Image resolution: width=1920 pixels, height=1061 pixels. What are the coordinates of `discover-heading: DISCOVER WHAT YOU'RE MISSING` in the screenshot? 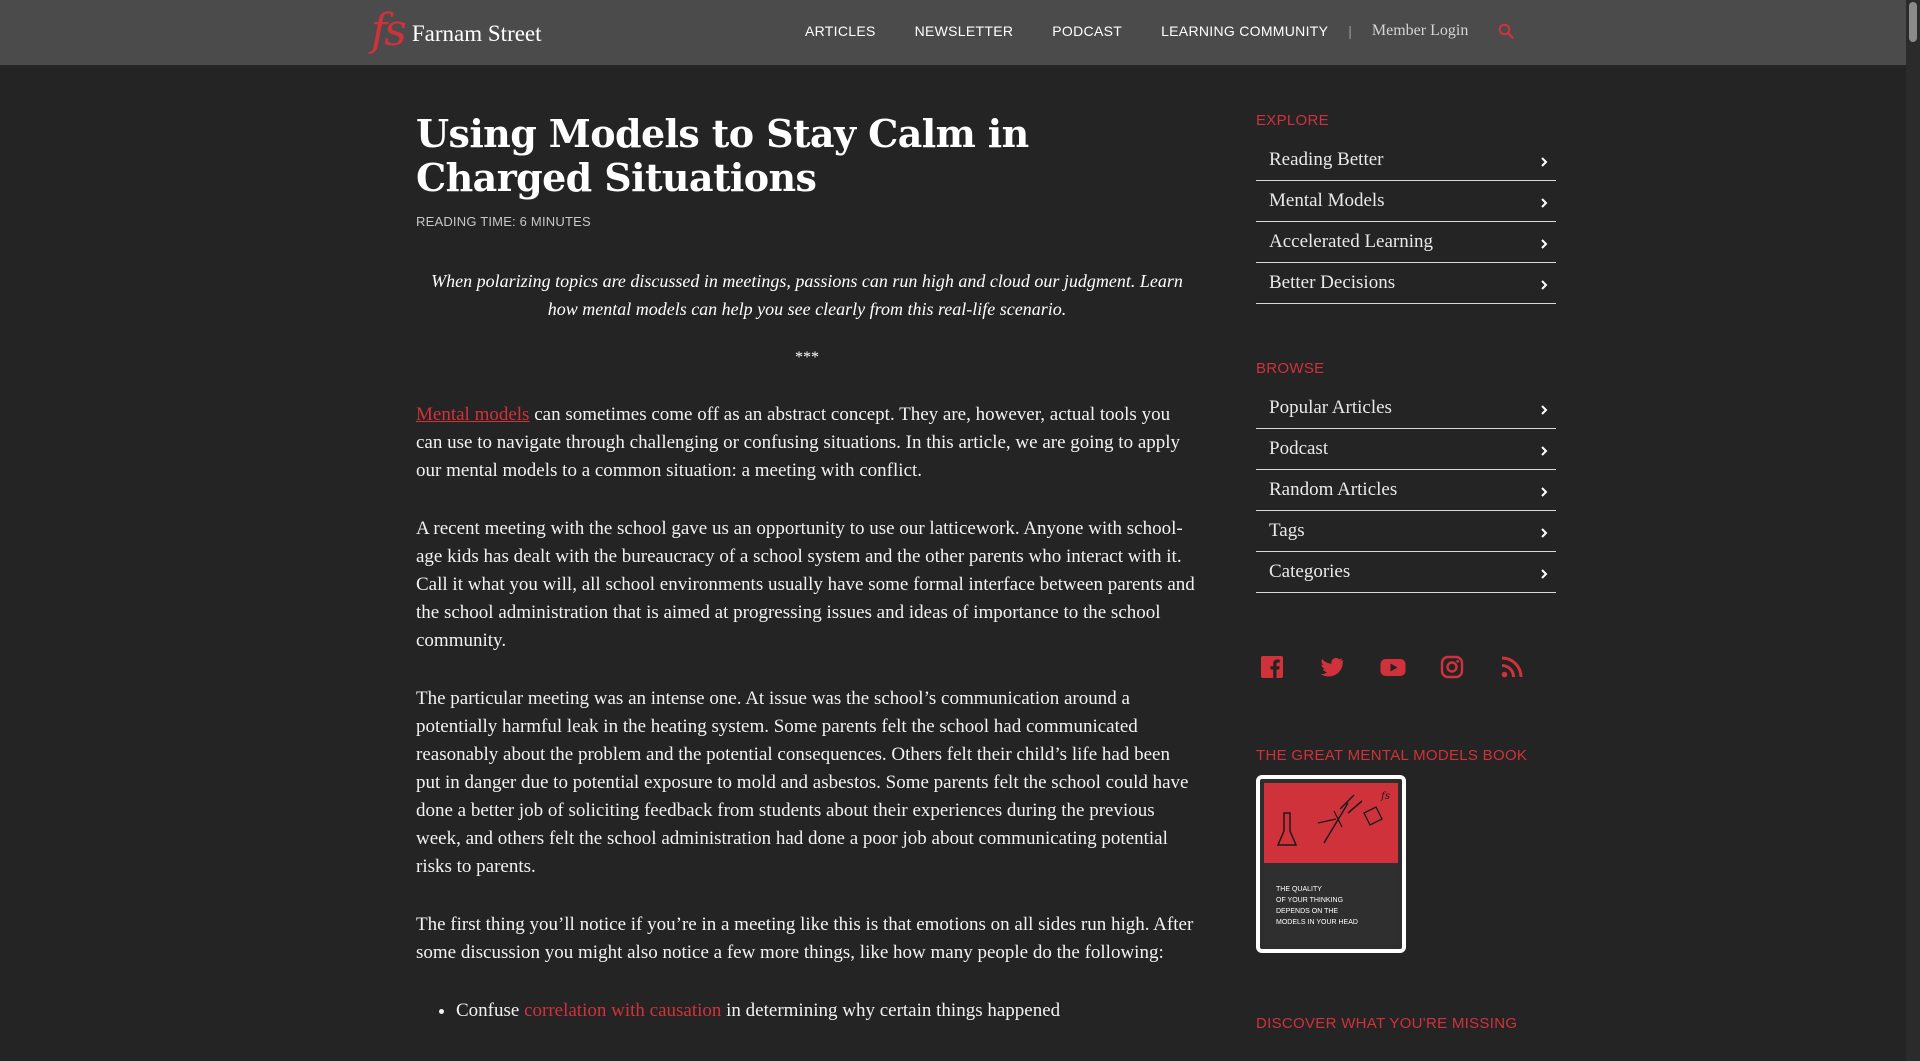 It's located at (1387, 1023).